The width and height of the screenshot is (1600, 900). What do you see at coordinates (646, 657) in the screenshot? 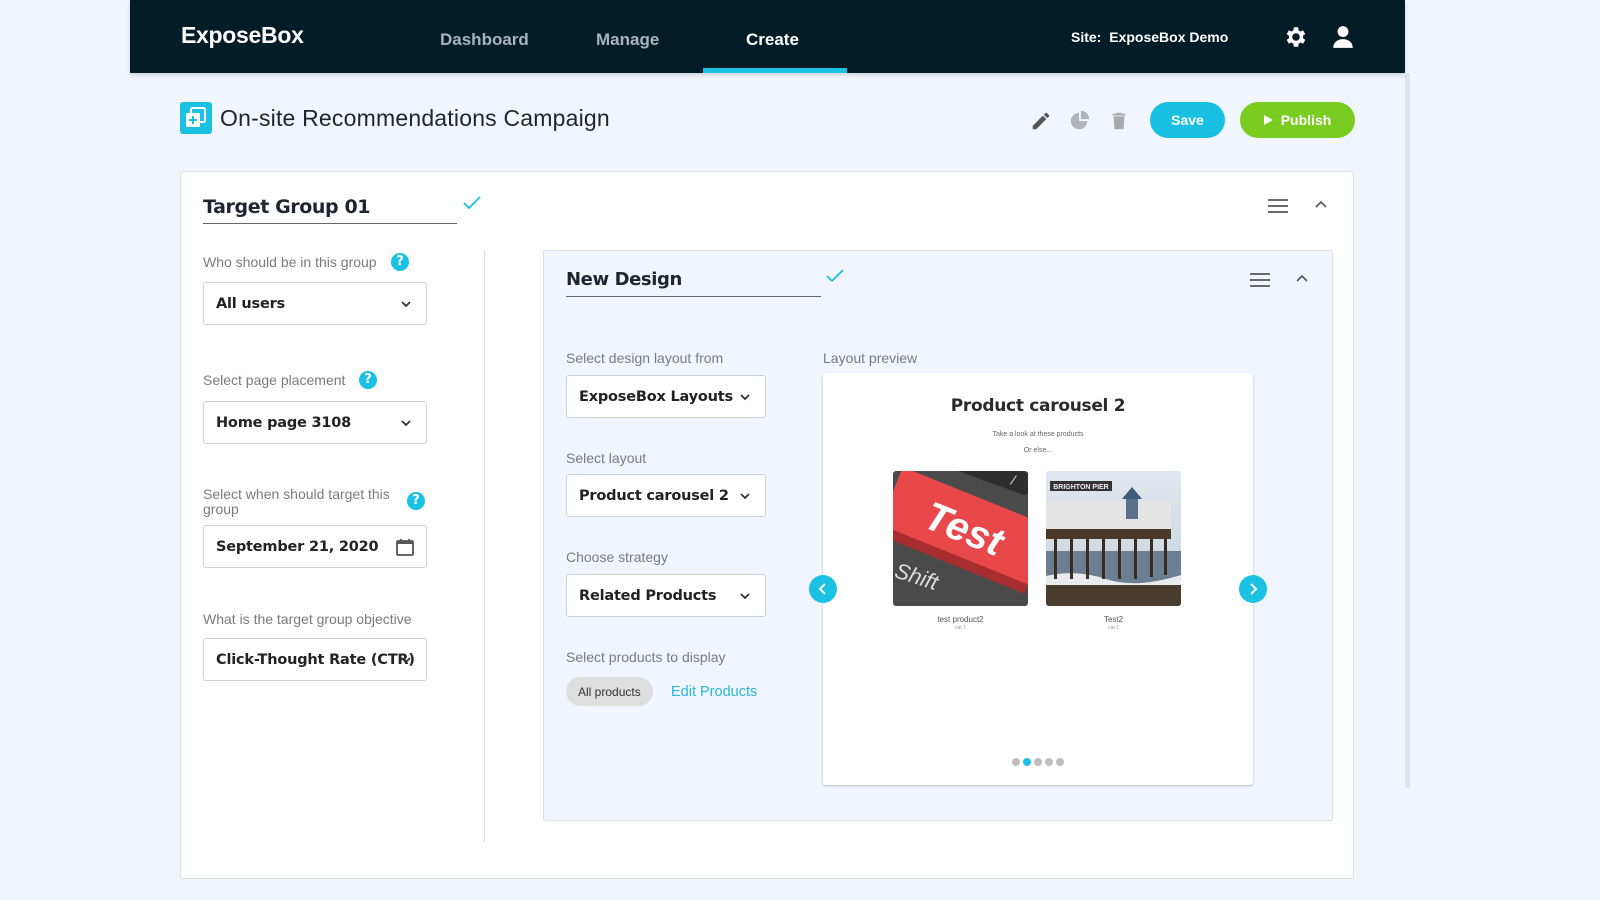
I see `products-label: Select products to display` at bounding box center [646, 657].